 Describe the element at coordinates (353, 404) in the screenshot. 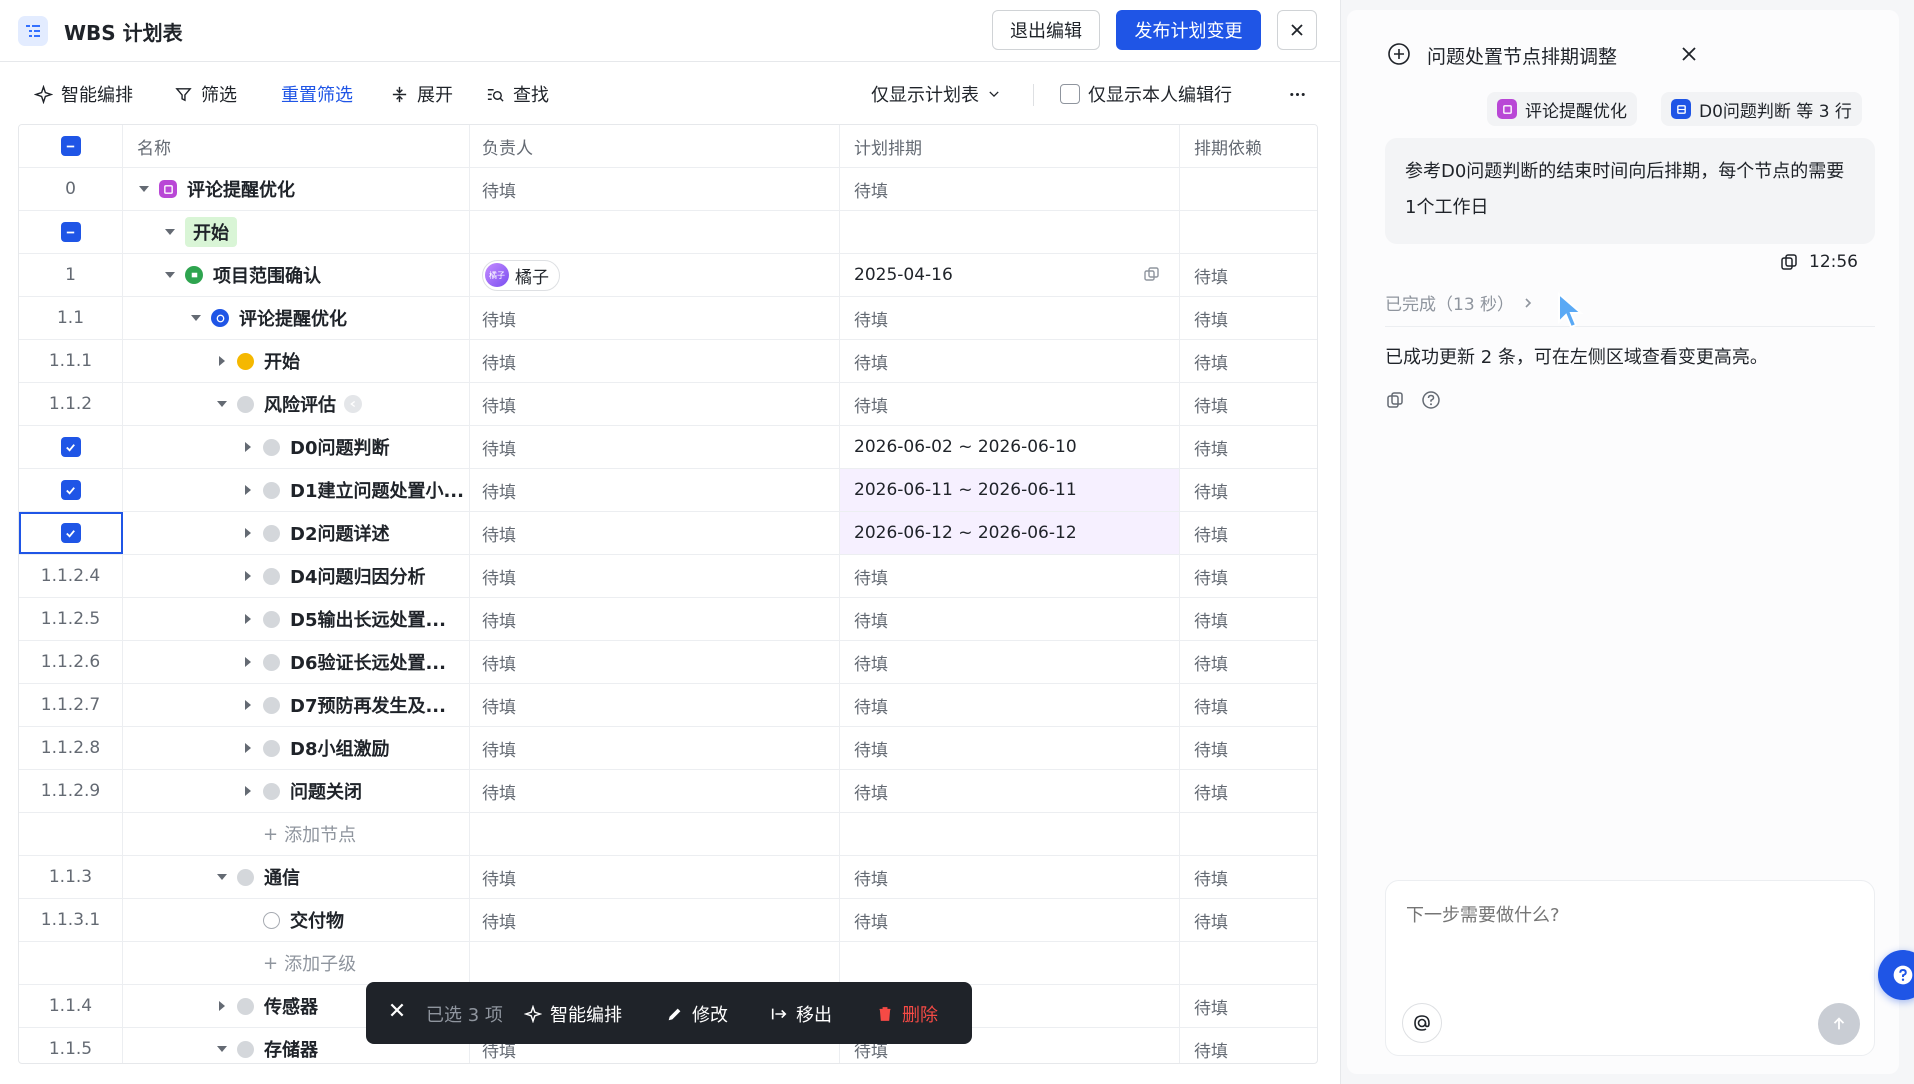

I see `link-icon` at that location.